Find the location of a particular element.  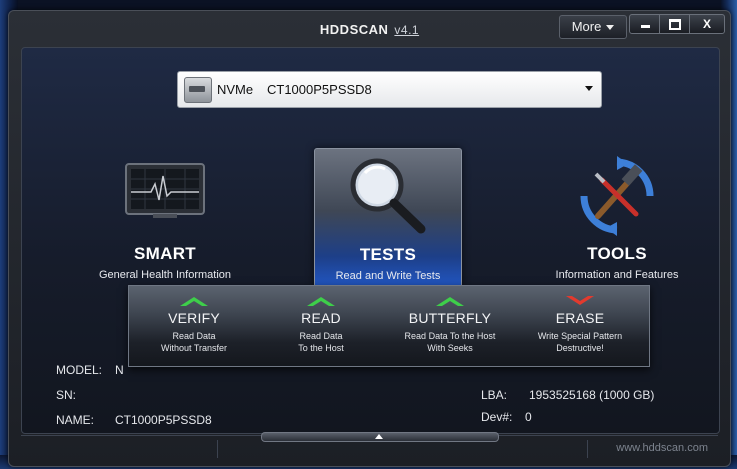

read-title: READ is located at coordinates (321, 318).